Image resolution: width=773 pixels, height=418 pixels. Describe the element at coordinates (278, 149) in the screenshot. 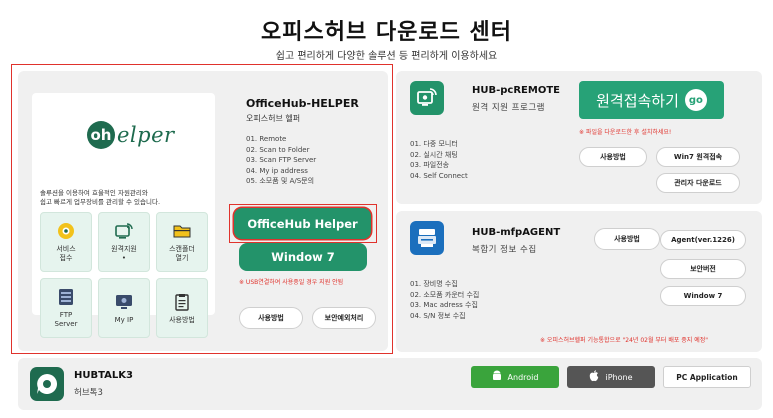

I see `feature-item: 02. Scan to Folder` at that location.